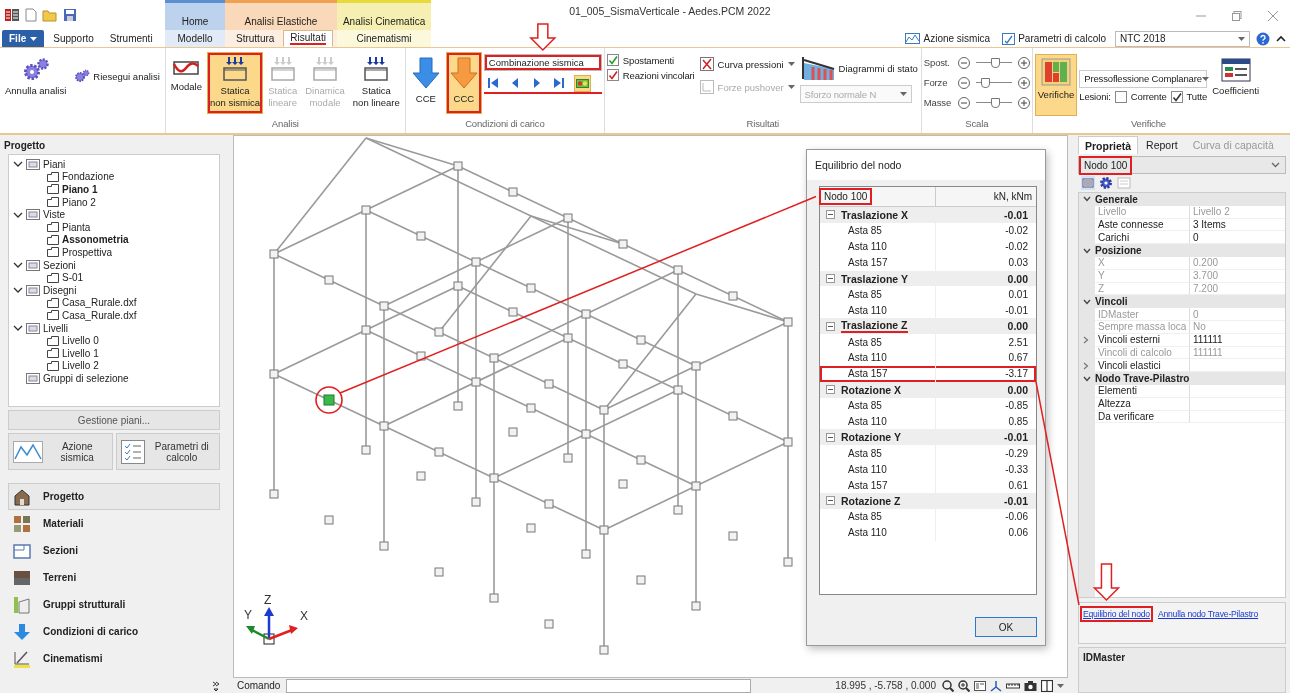  What do you see at coordinates (1236, 85) in the screenshot?
I see `ribbon-button: Coefficienti` at bounding box center [1236, 85].